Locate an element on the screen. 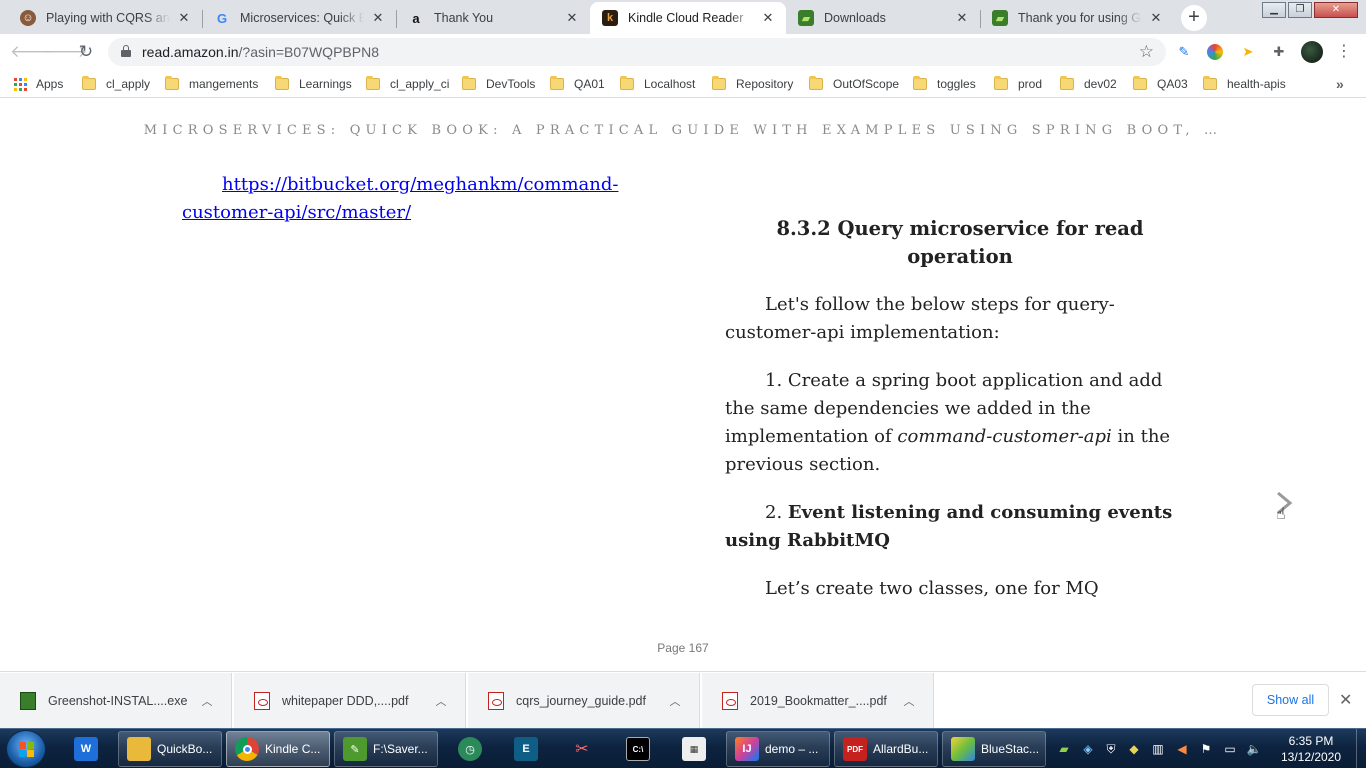 Image resolution: width=1366 pixels, height=769 pixels. forward-button: 🡒 is located at coordinates (65, 52).